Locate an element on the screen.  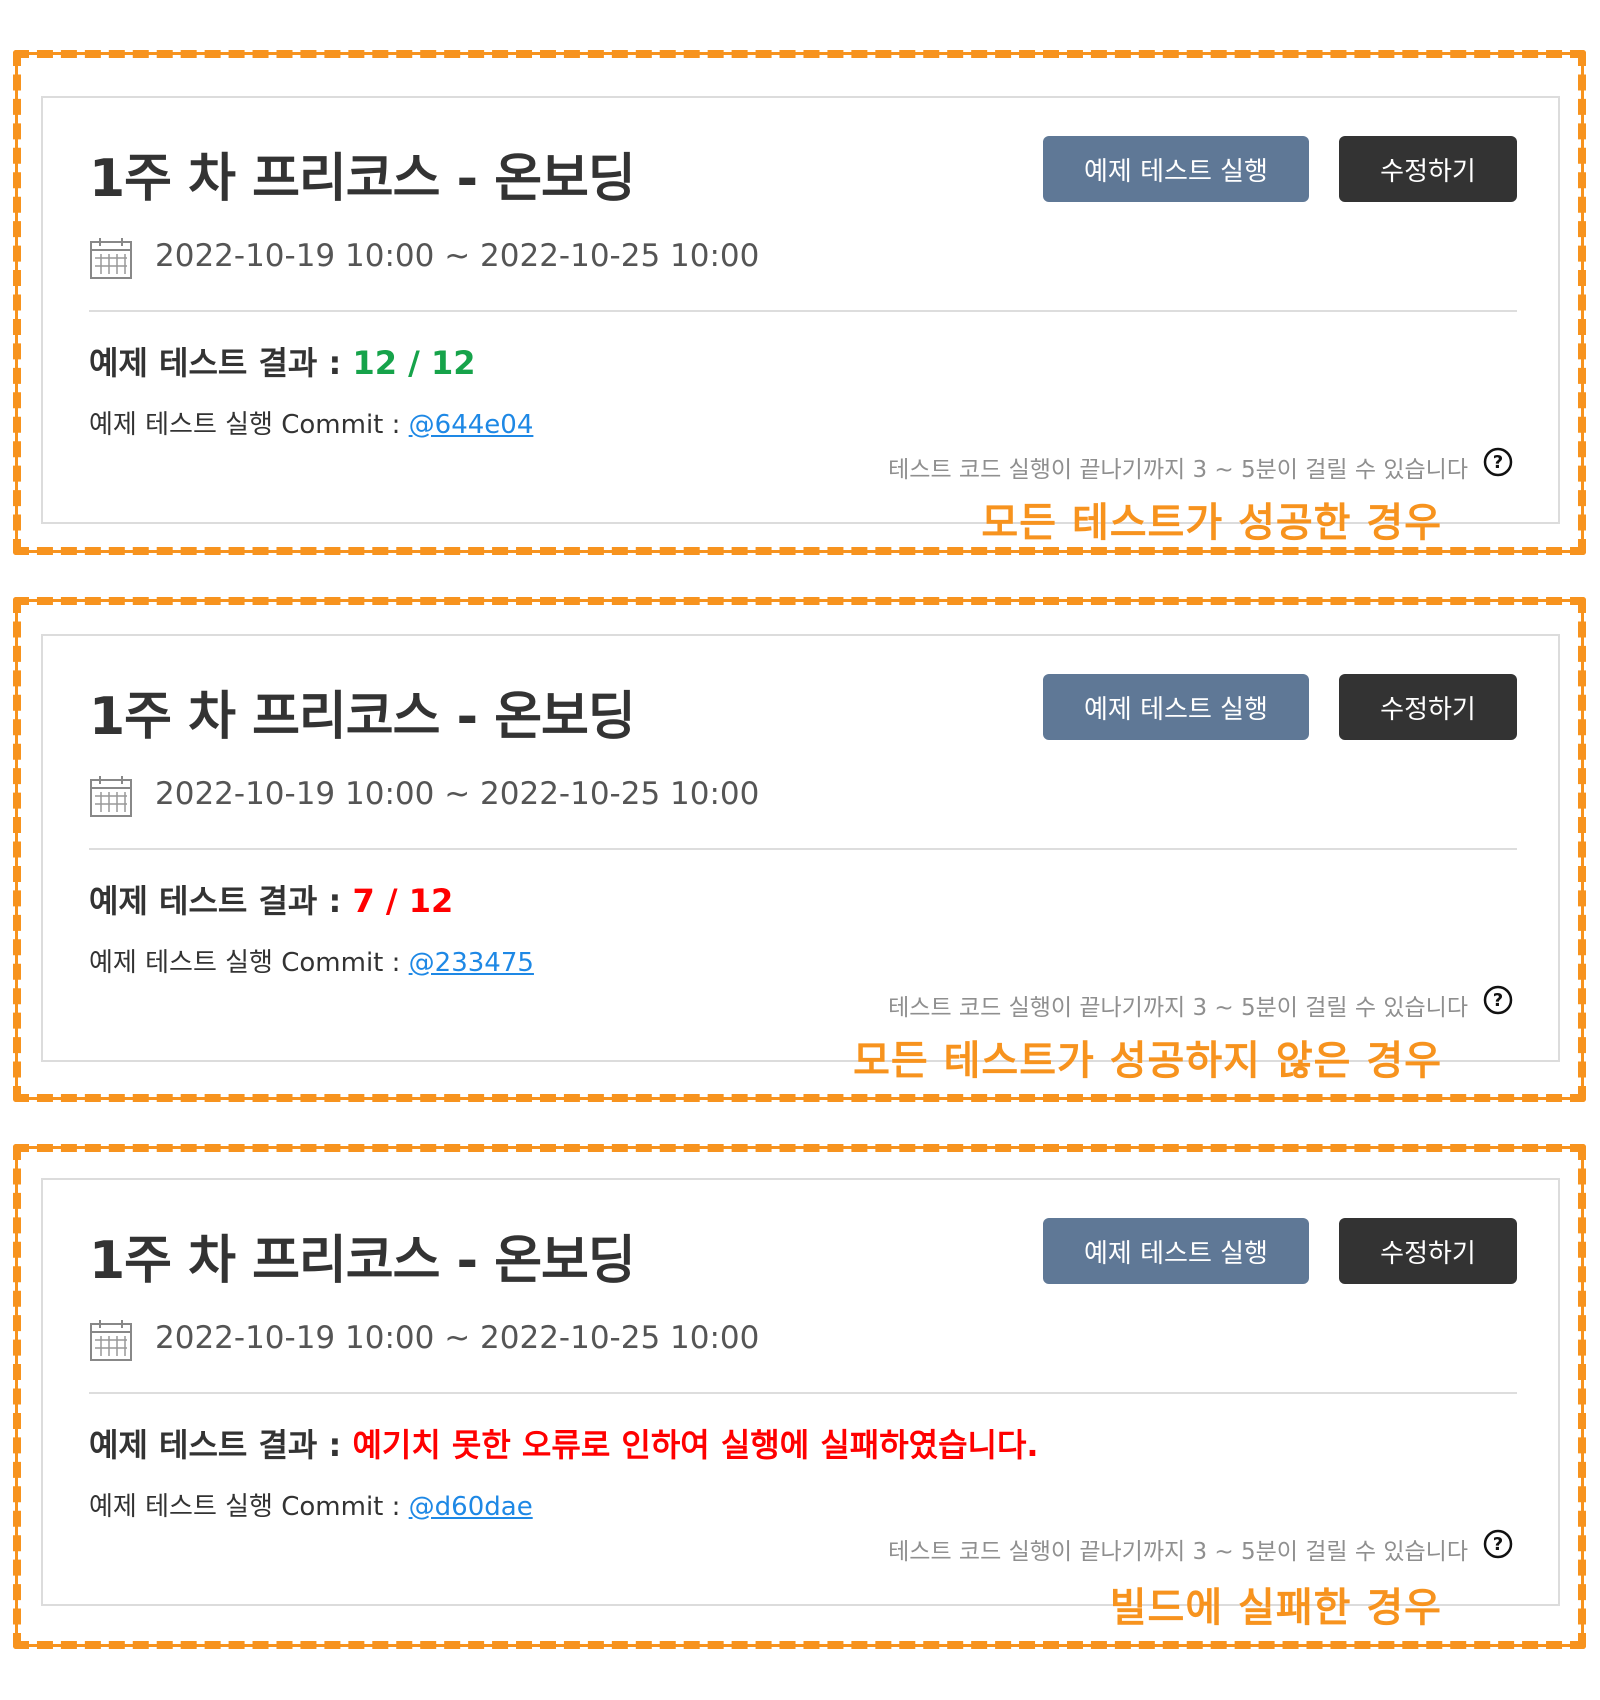
commit-link: @233475 is located at coordinates (471, 963).